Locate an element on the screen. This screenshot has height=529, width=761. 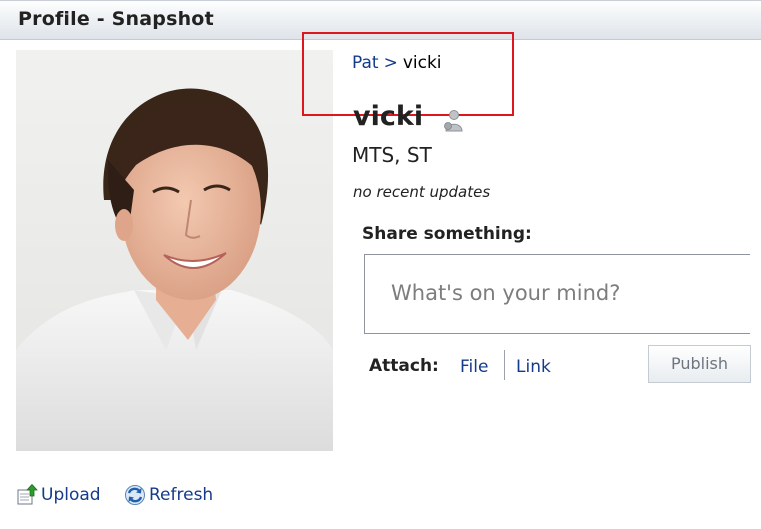
refresh-button: Refresh is located at coordinates (168, 495).